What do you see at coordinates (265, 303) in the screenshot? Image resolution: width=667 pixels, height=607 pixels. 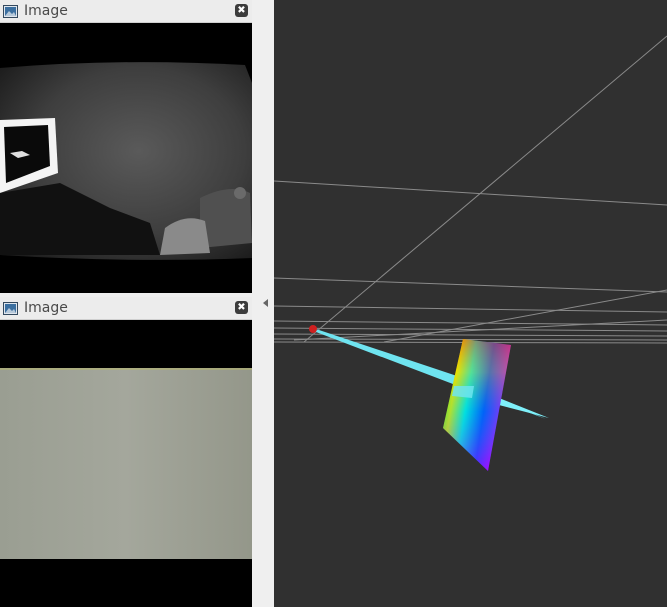 I see `collapse-left-arrow-icon` at bounding box center [265, 303].